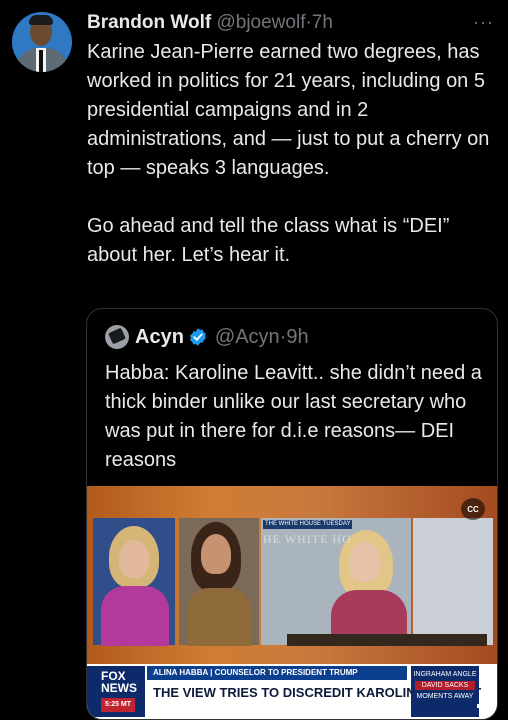 The height and width of the screenshot is (720, 508). I want to click on network-name: FOX NEWS, so click(119, 682).